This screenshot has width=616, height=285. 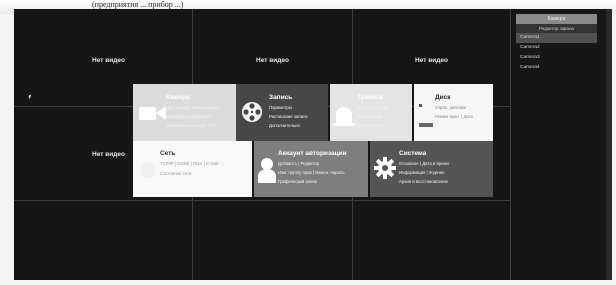 What do you see at coordinates (311, 172) in the screenshot?
I see `tile-account-line-2: Изм. группу прав | Измен. пароль` at bounding box center [311, 172].